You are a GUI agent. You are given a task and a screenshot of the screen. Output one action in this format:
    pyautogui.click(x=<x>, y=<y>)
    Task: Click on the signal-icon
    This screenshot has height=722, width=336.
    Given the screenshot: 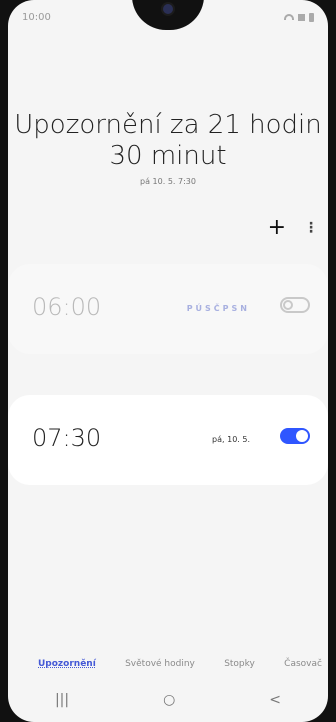 What is the action you would take?
    pyautogui.click(x=301, y=17)
    